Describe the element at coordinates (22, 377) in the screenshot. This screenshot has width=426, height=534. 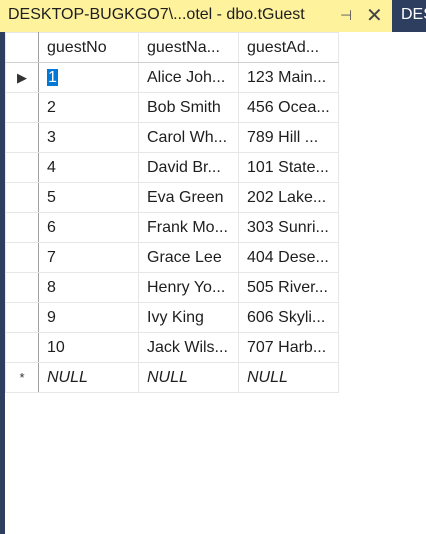
I see `new-row-marker: *` at that location.